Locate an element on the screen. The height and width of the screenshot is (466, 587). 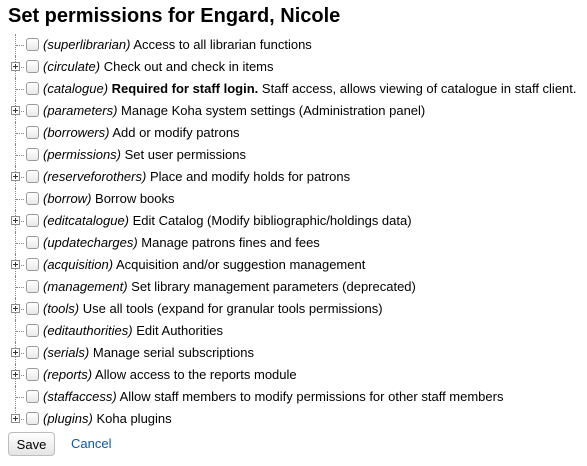
permission-code: (circulate) is located at coordinates (72, 66).